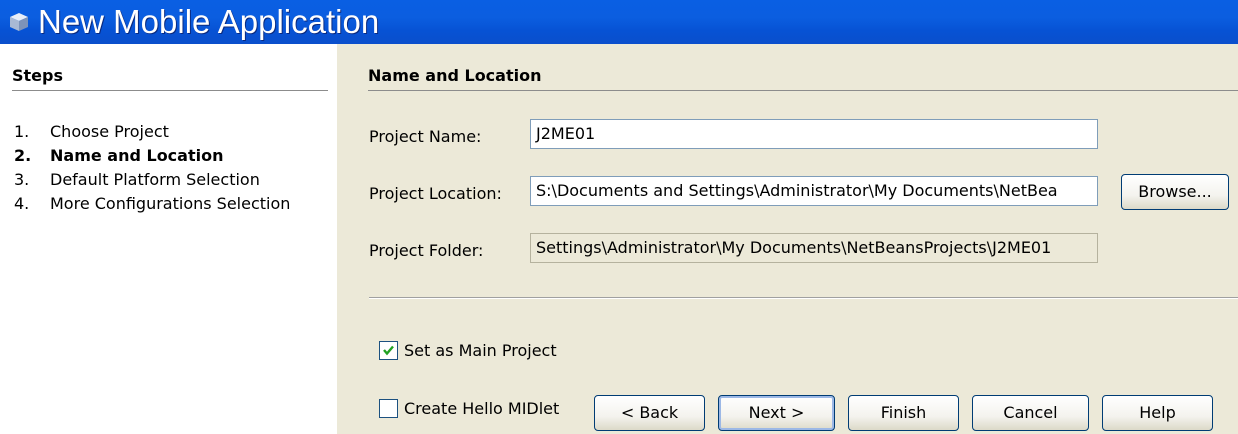 The width and height of the screenshot is (1238, 434). What do you see at coordinates (425, 136) in the screenshot?
I see `project-name-label: Project Name:` at bounding box center [425, 136].